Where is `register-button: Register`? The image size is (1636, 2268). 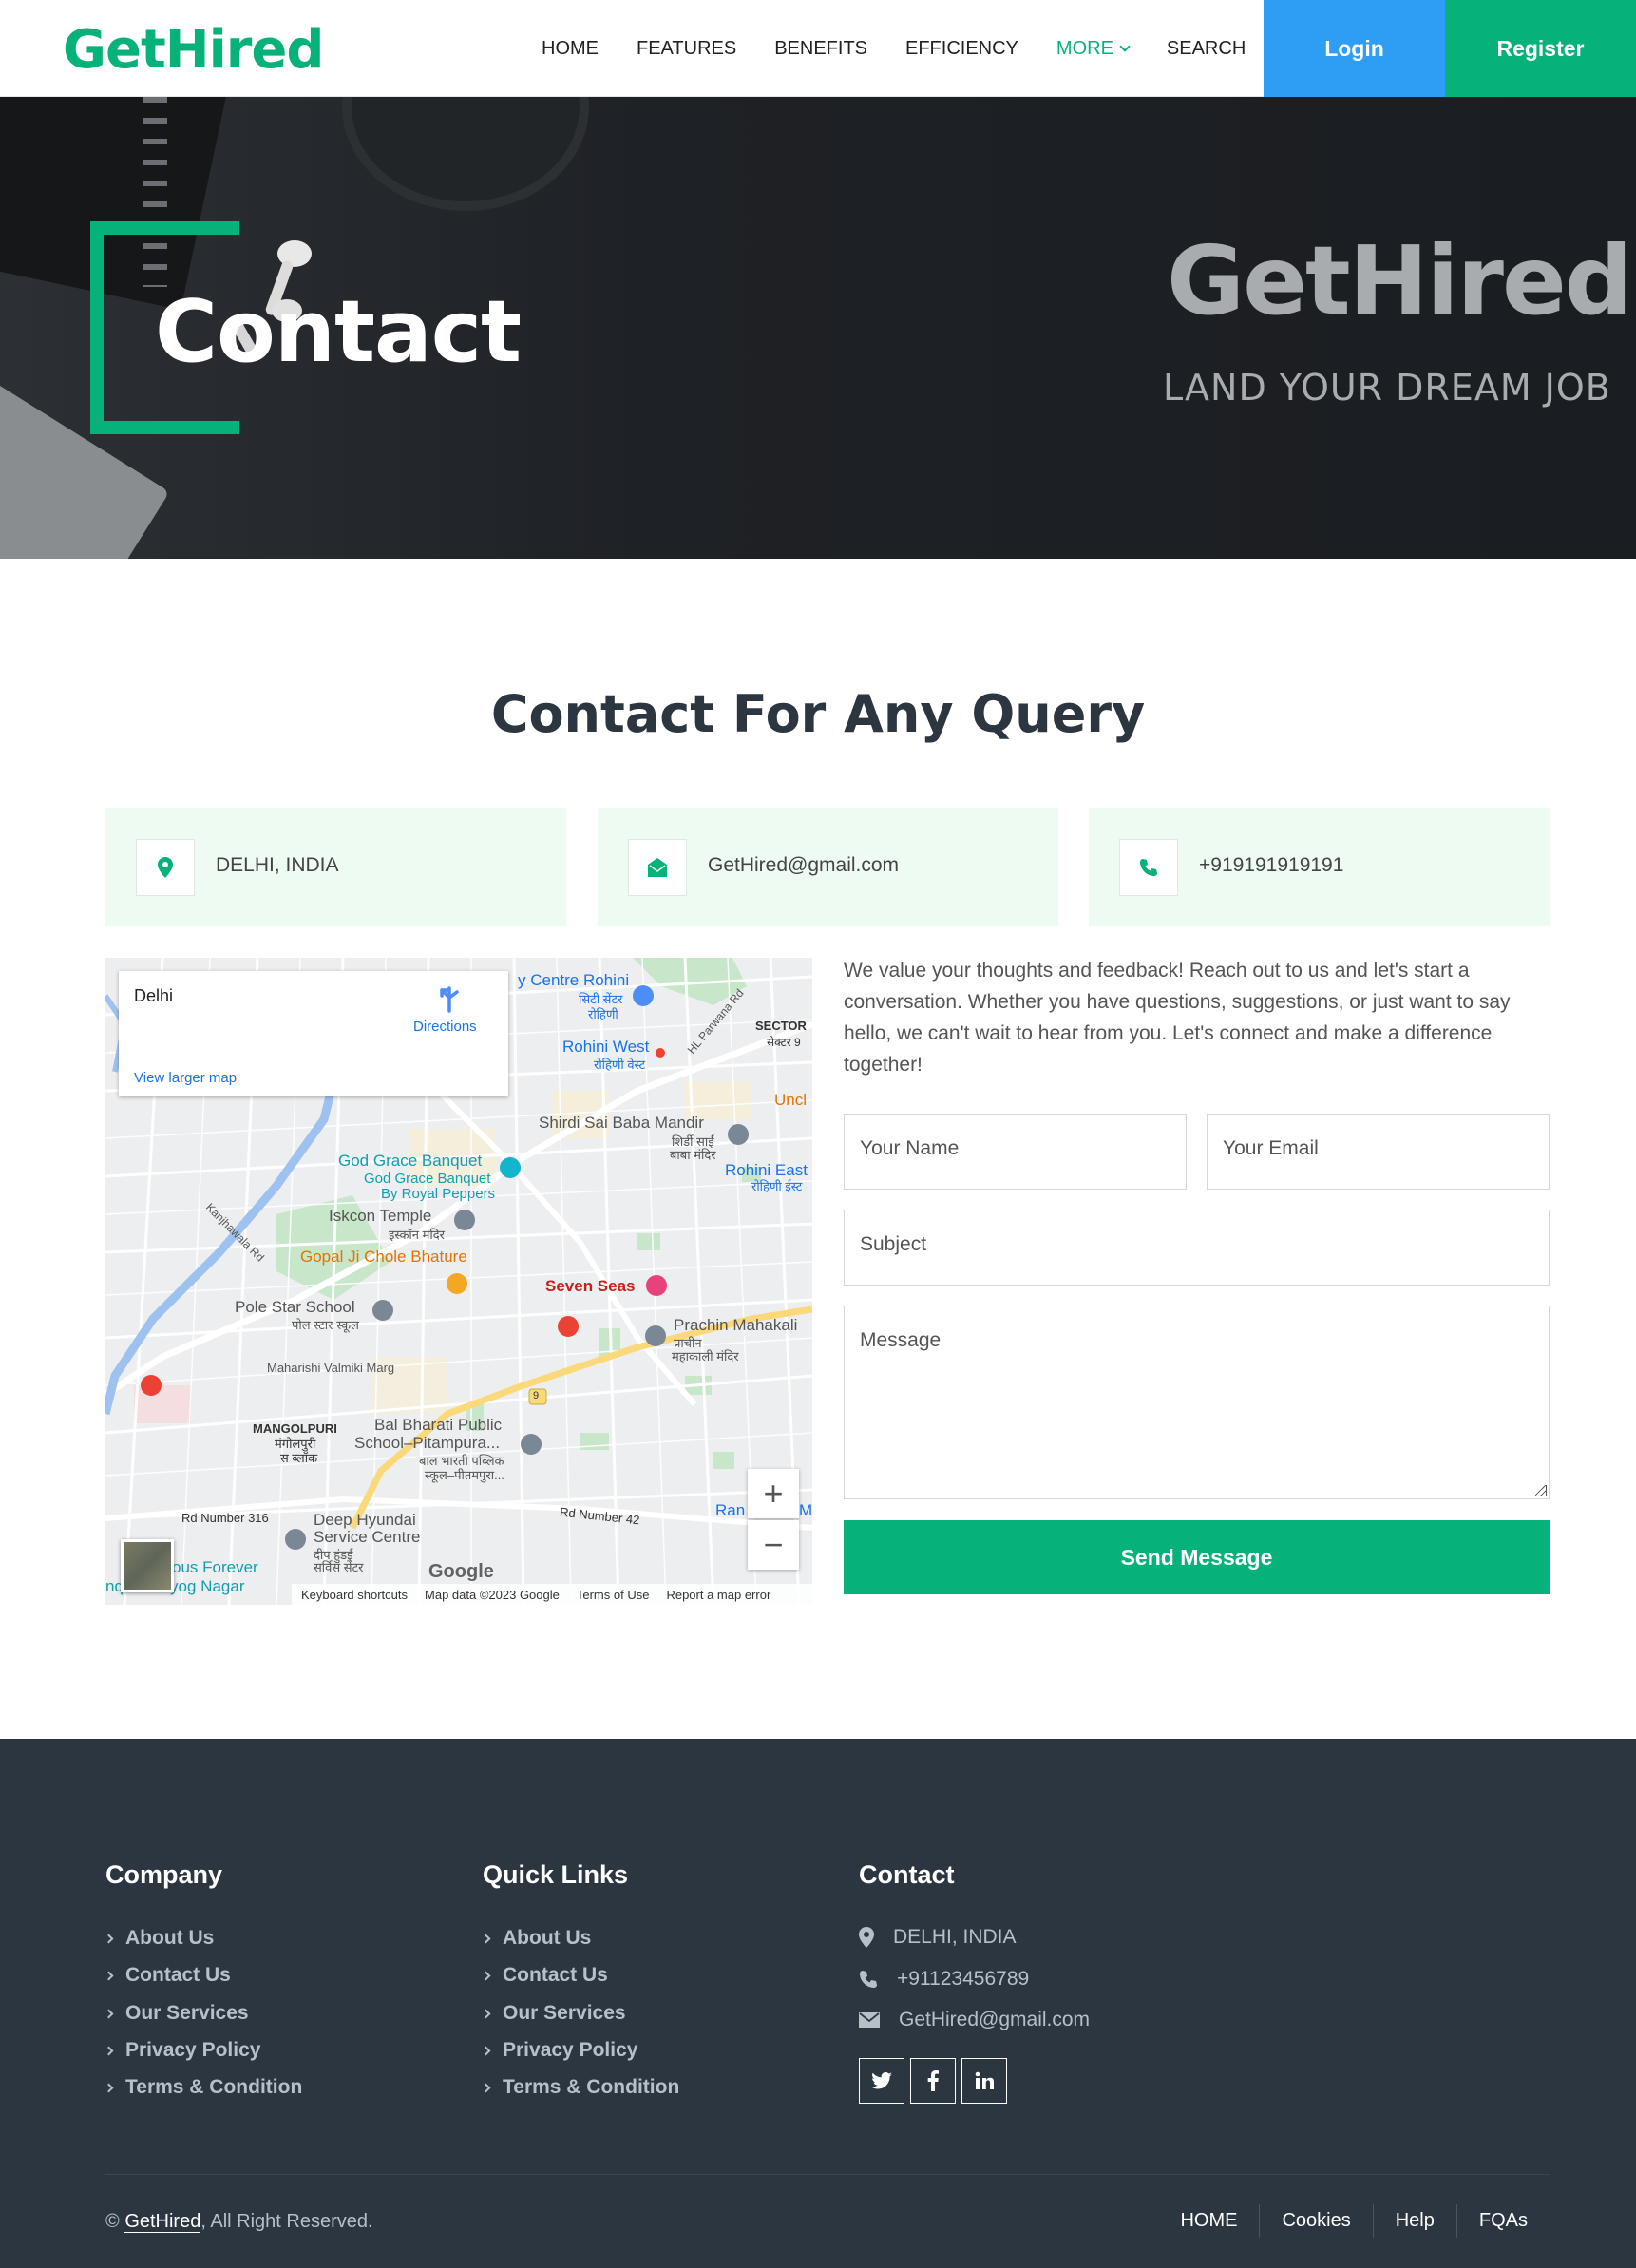 register-button: Register is located at coordinates (1540, 48).